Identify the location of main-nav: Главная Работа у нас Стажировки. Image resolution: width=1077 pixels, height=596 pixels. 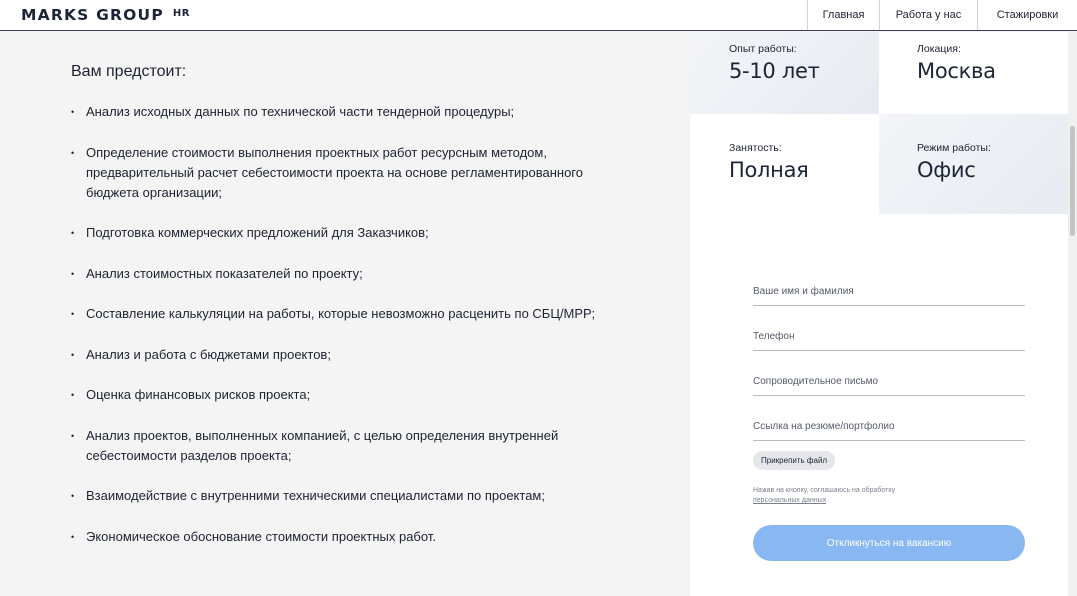
(942, 15).